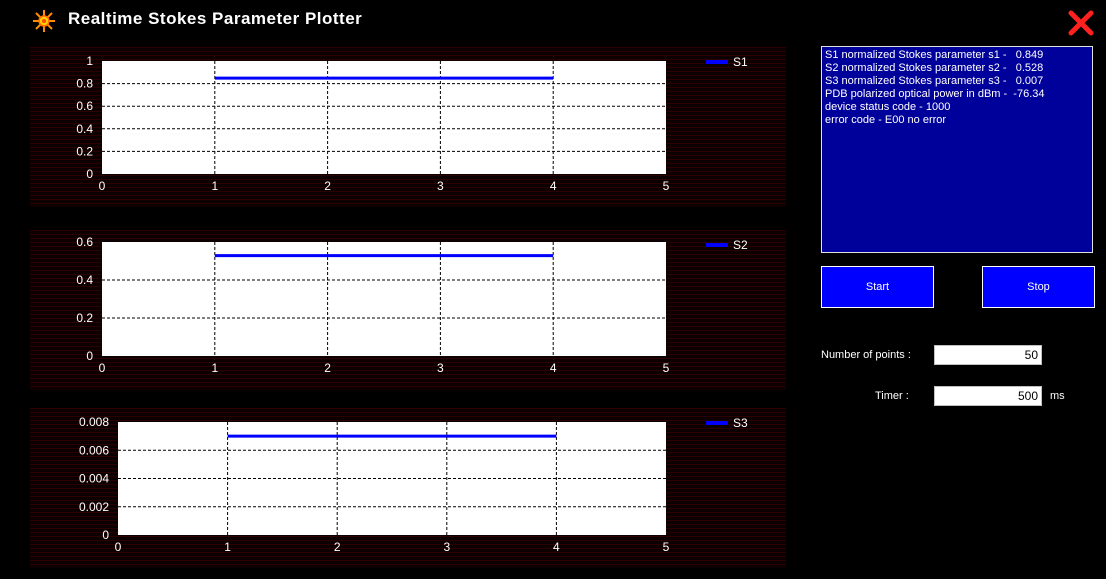 Image resolution: width=1106 pixels, height=579 pixels. I want to click on start-button: Start, so click(877, 287).